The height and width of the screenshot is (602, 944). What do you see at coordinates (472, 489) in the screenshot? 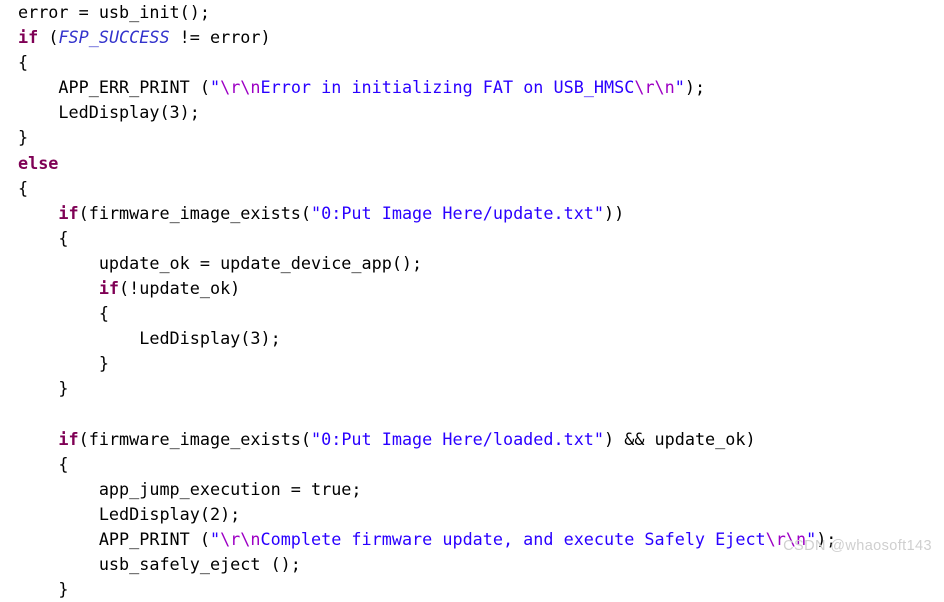
I see `code-line: app_jump_execution = true;` at bounding box center [472, 489].